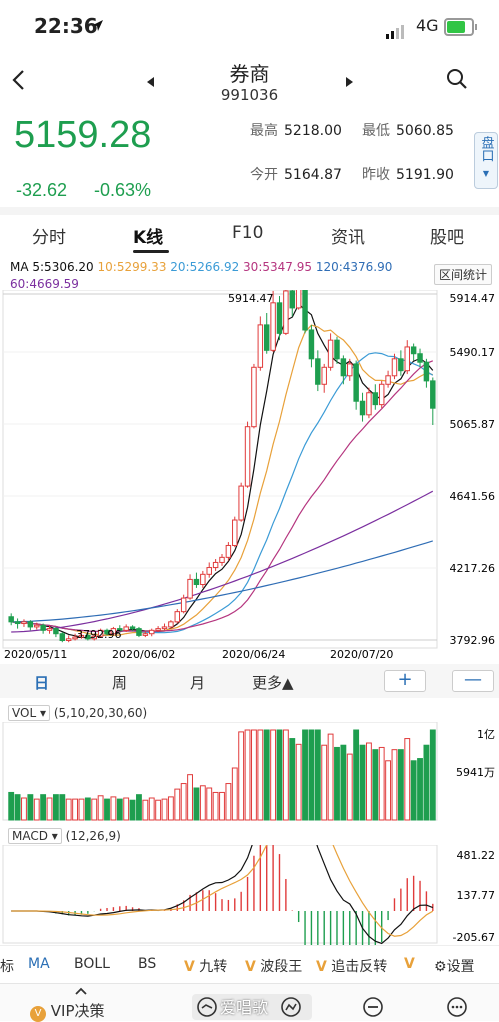  What do you see at coordinates (7, 966) in the screenshot?
I see `indicator-tab-partial: 标` at bounding box center [7, 966].